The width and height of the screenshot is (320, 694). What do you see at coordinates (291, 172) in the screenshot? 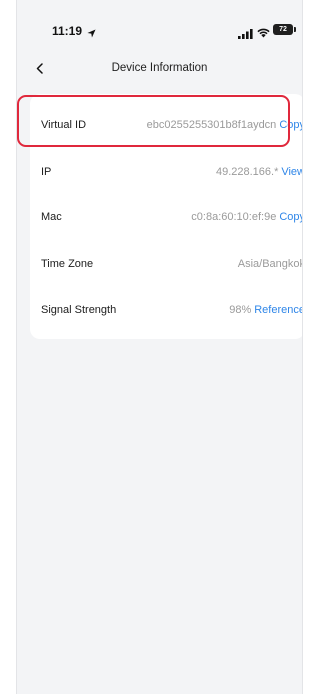
I see `view-ip-button: View` at bounding box center [291, 172].